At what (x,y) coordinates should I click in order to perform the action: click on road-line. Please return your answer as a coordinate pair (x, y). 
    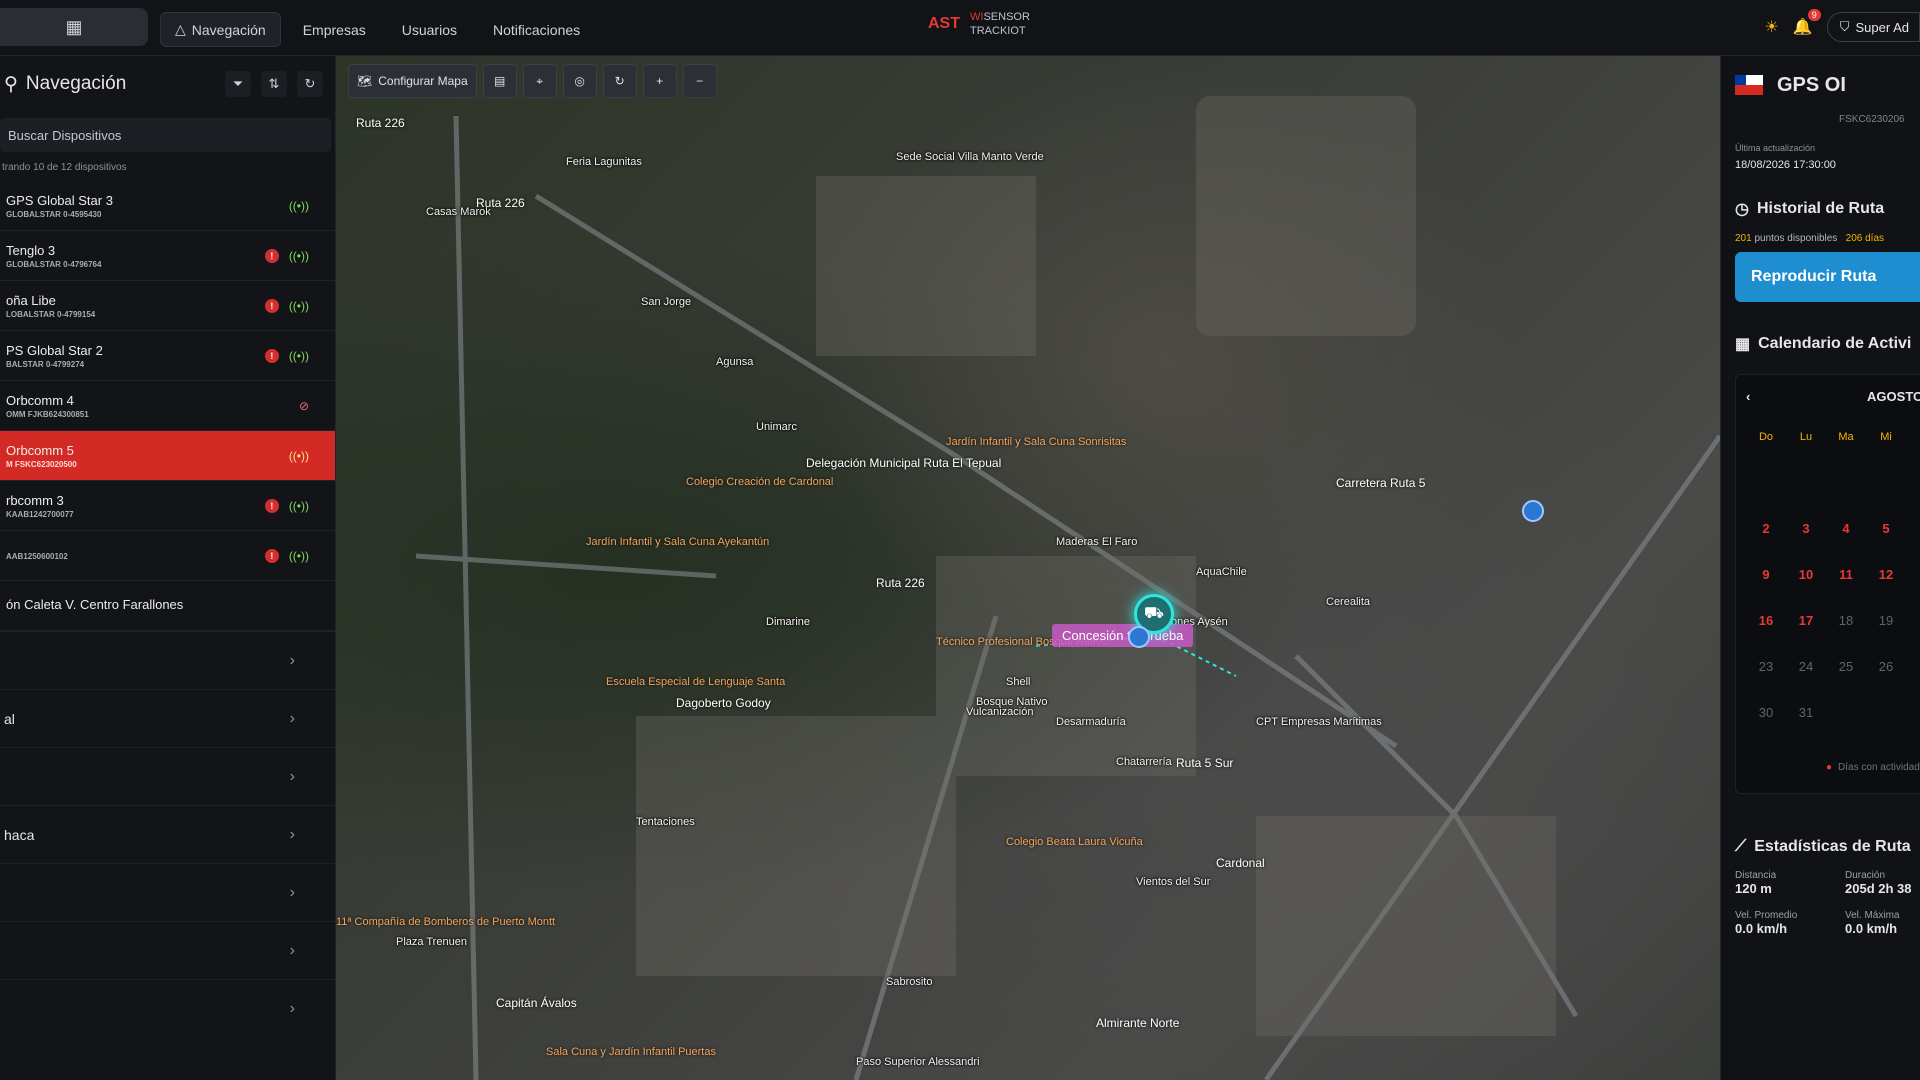
    Looking at the image, I should click on (566, 566).